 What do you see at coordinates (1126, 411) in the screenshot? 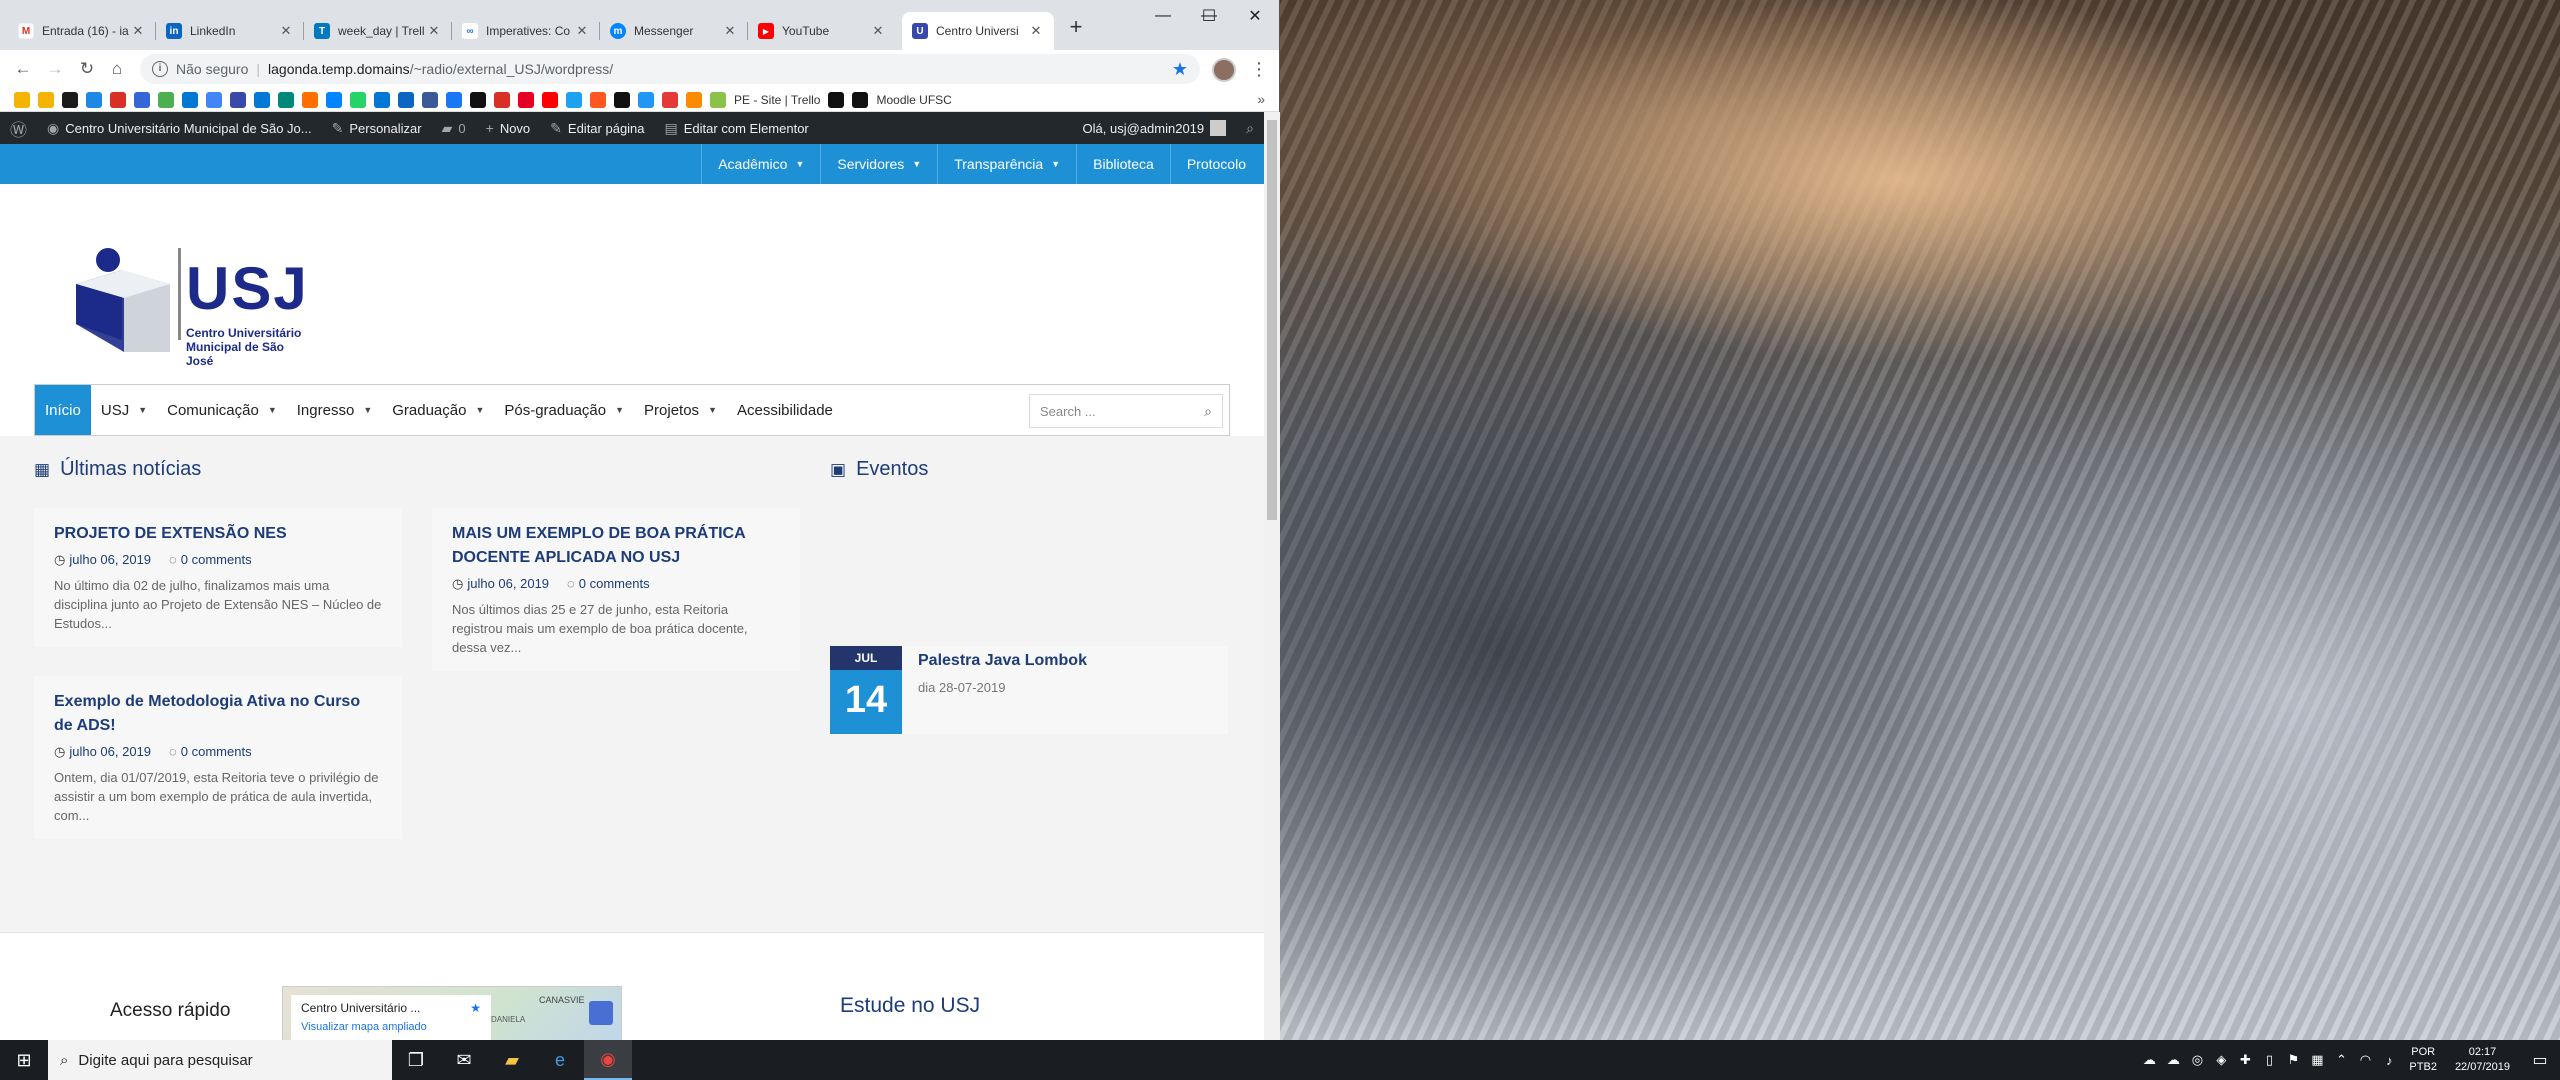
I see `search-input: Search ... ⌕` at bounding box center [1126, 411].